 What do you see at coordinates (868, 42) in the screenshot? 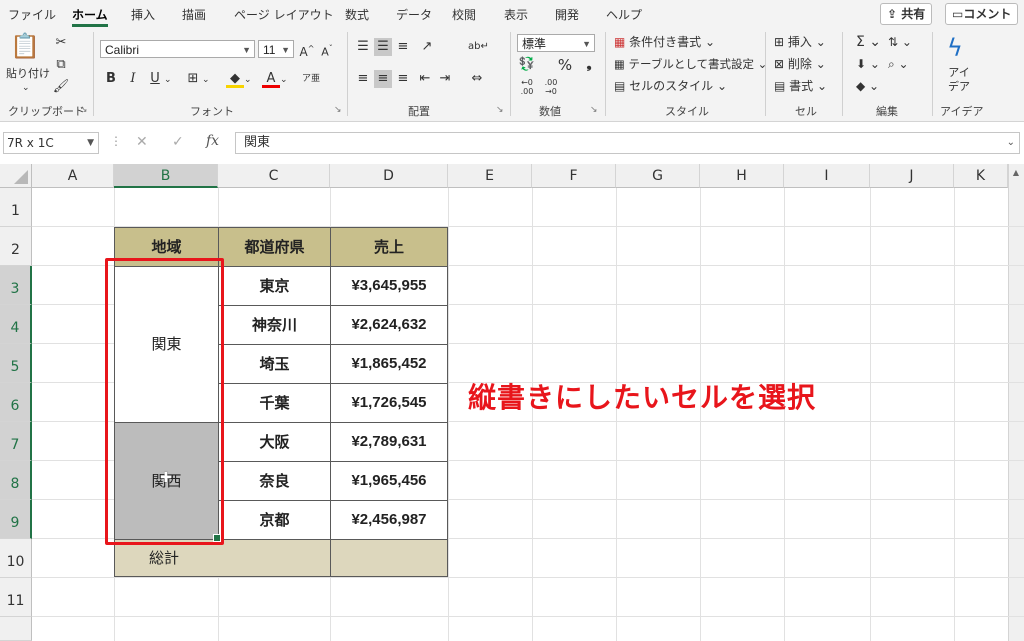
I see `autosum-icon: Σ ⌄` at bounding box center [868, 42].